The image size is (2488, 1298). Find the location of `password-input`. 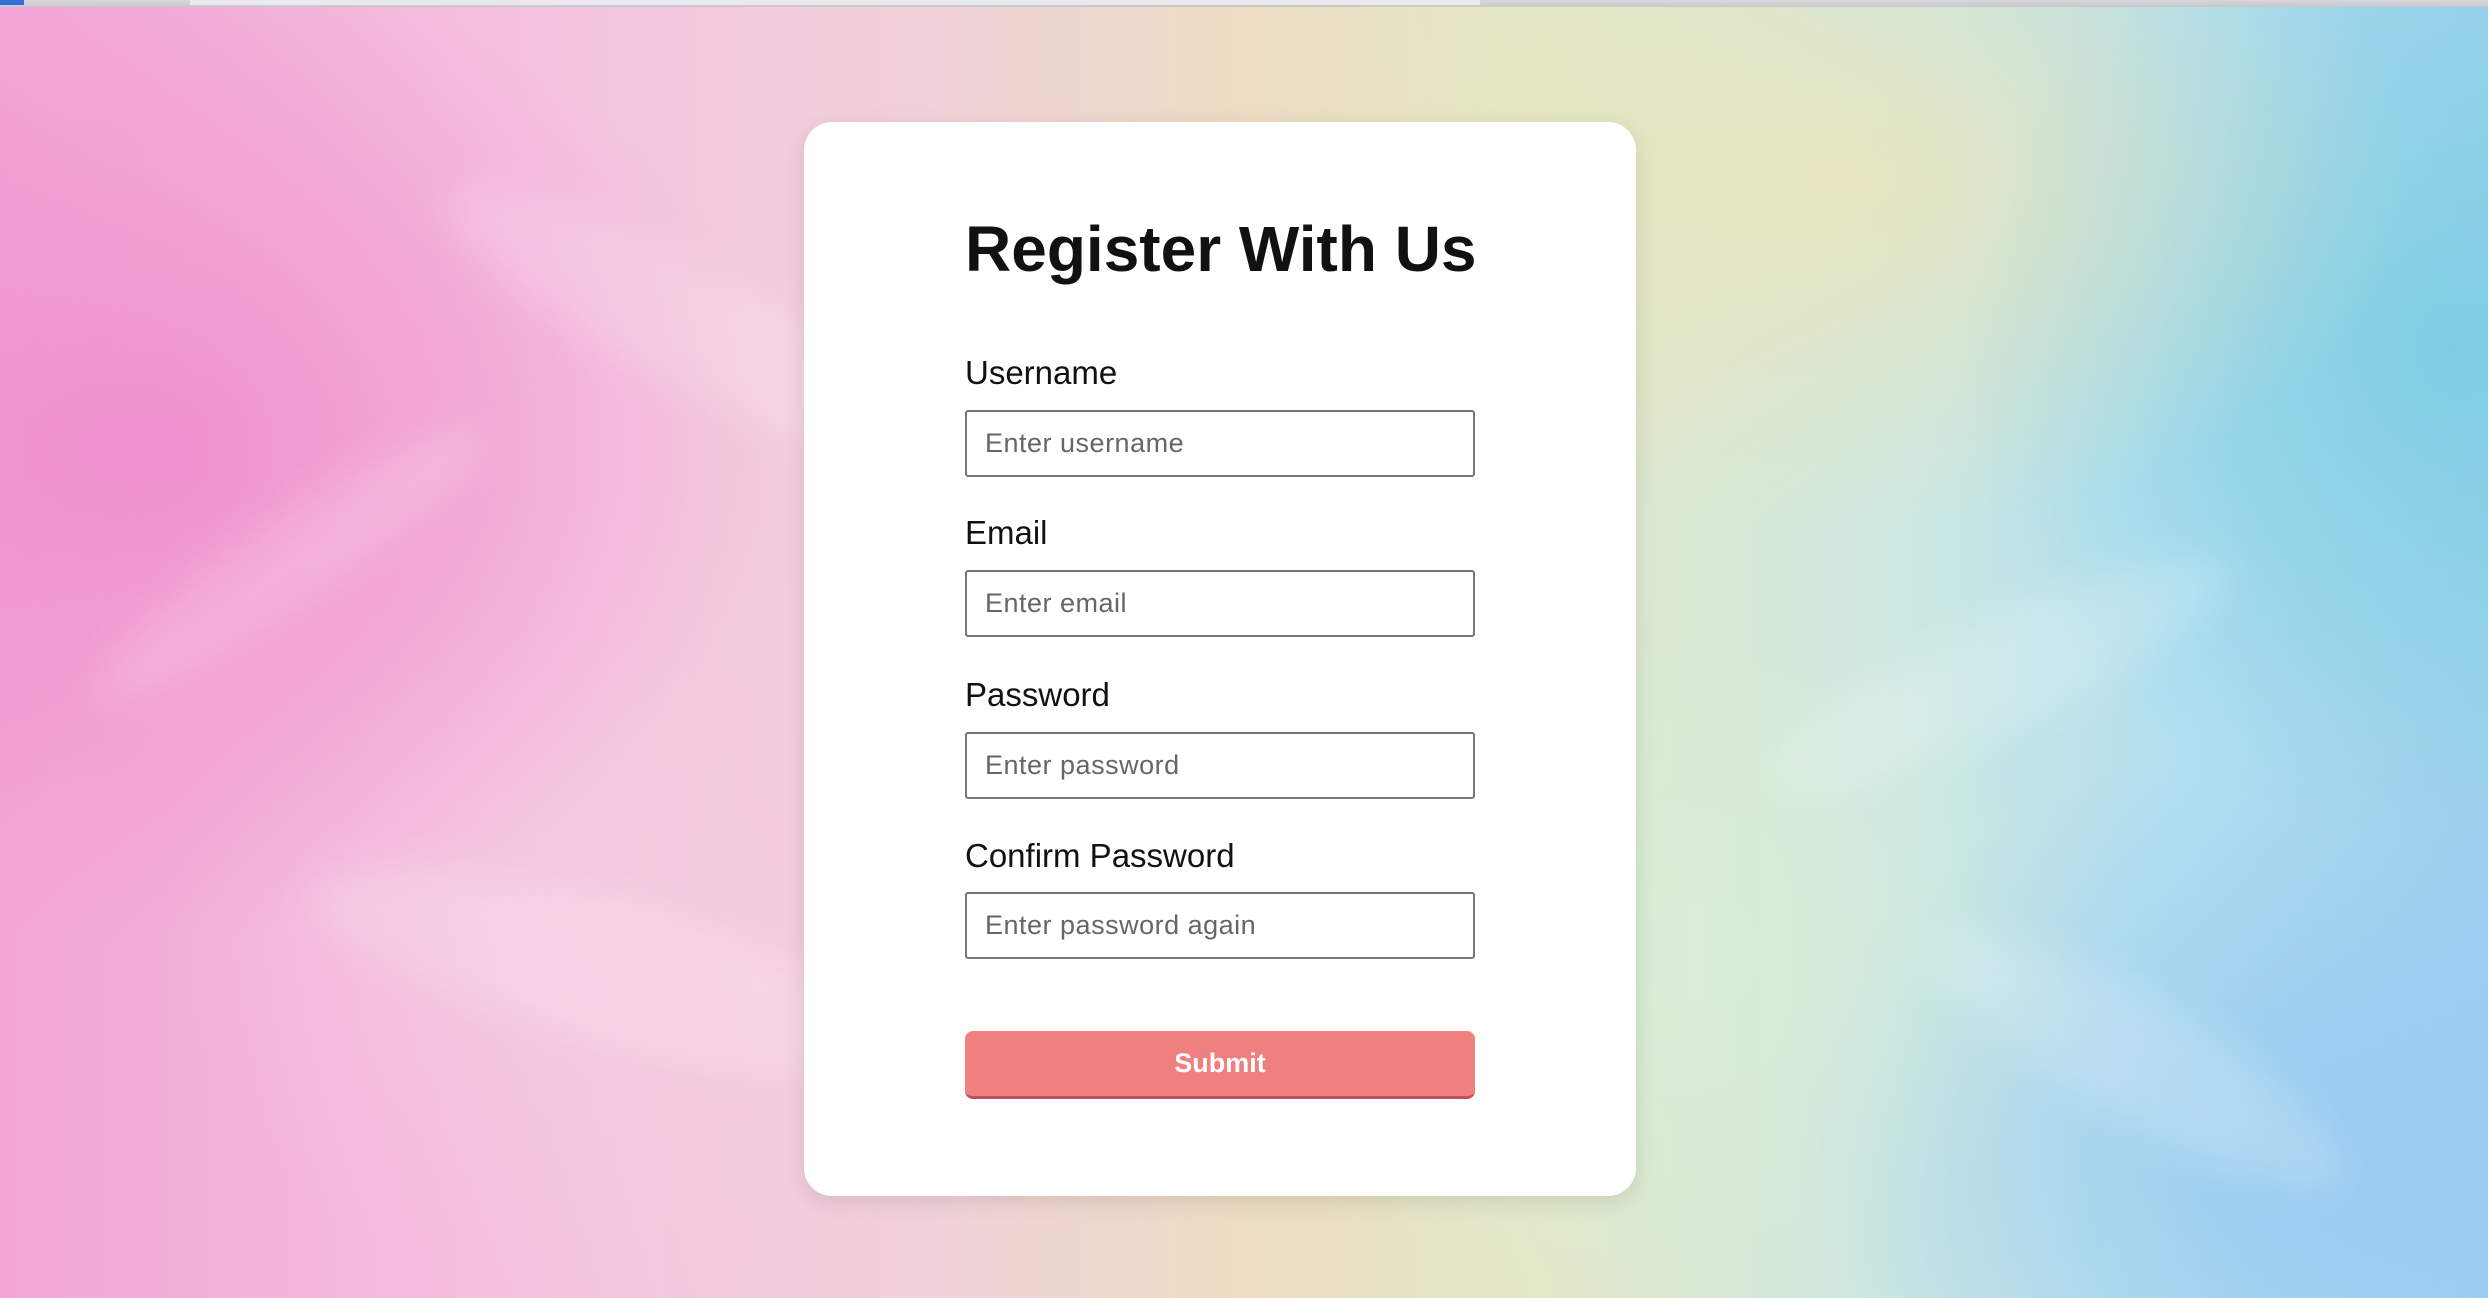

password-input is located at coordinates (1220, 765).